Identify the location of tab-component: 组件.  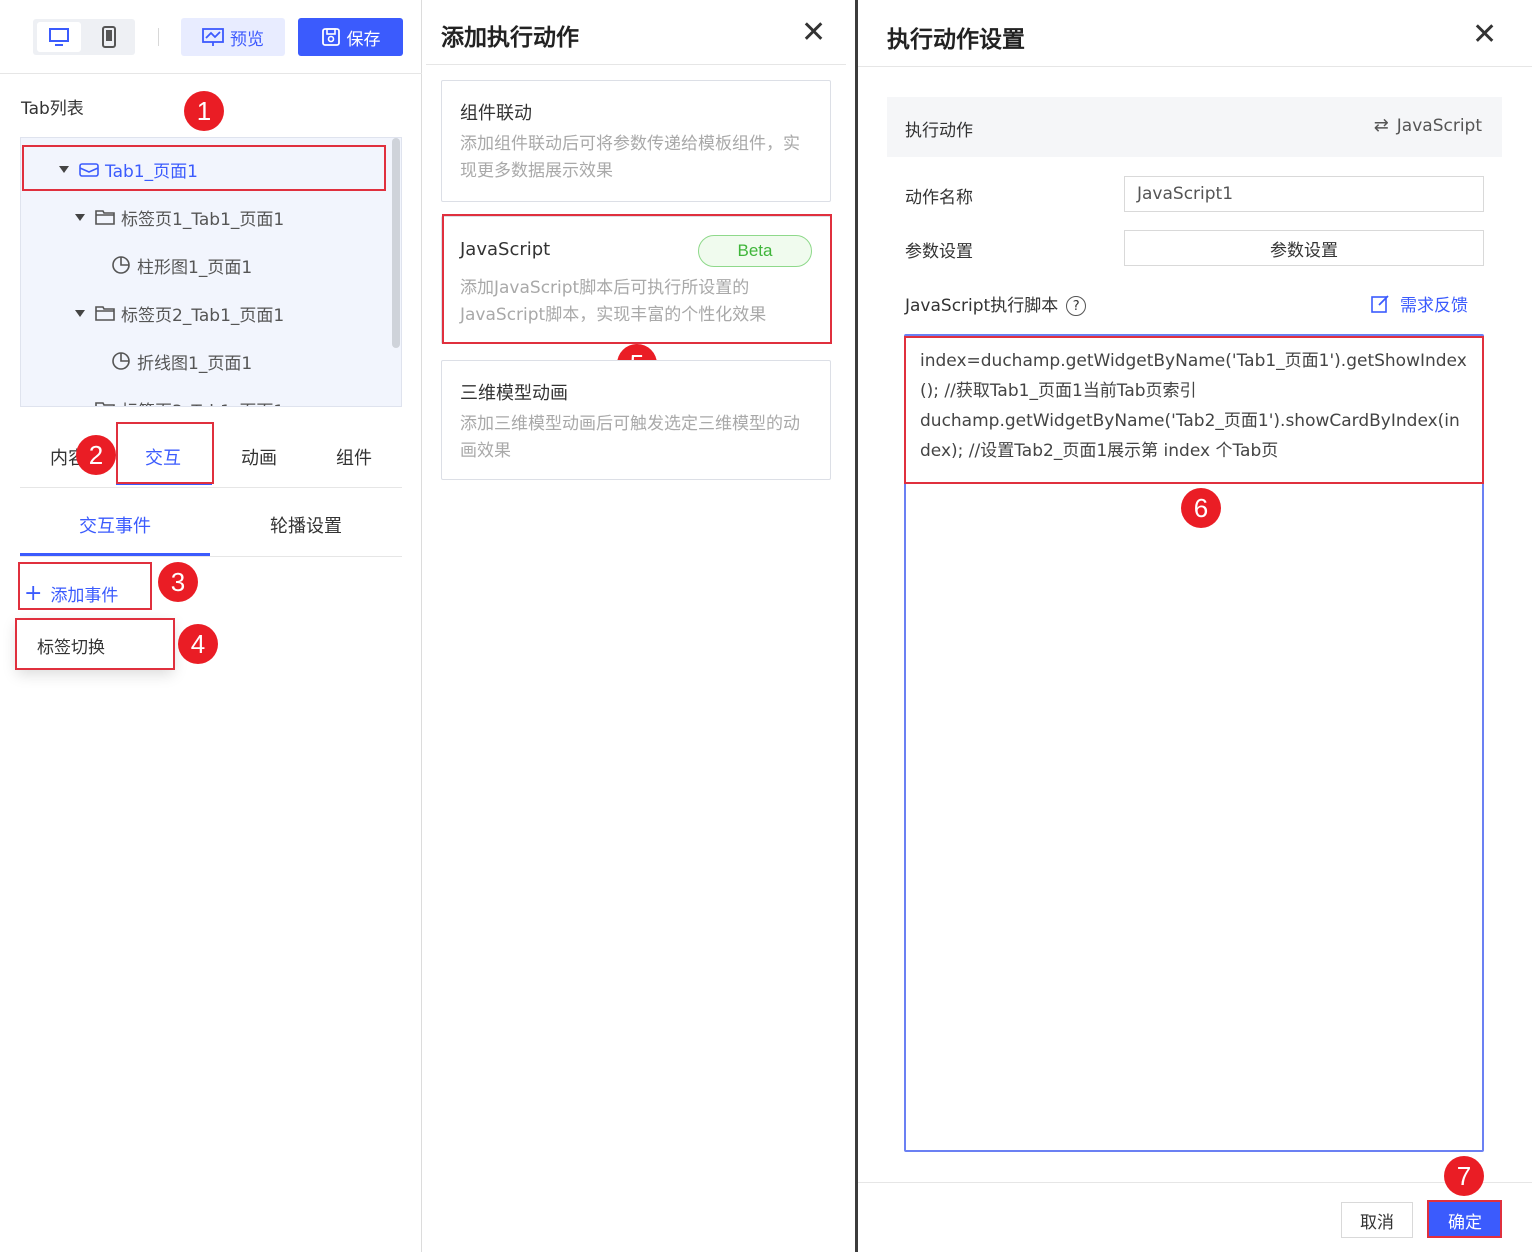
(354, 457).